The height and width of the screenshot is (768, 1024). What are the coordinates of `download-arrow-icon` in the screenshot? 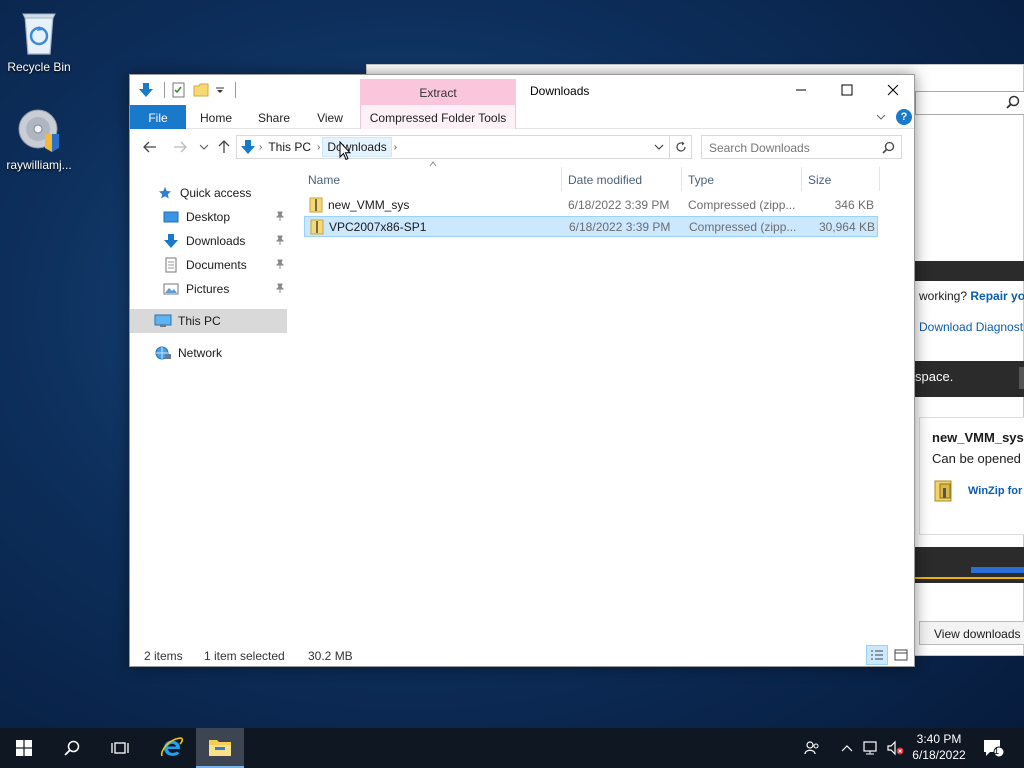 It's located at (146, 90).